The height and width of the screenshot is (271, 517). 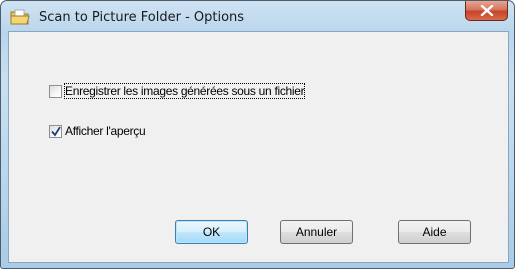 I want to click on close-icon, so click(x=487, y=10).